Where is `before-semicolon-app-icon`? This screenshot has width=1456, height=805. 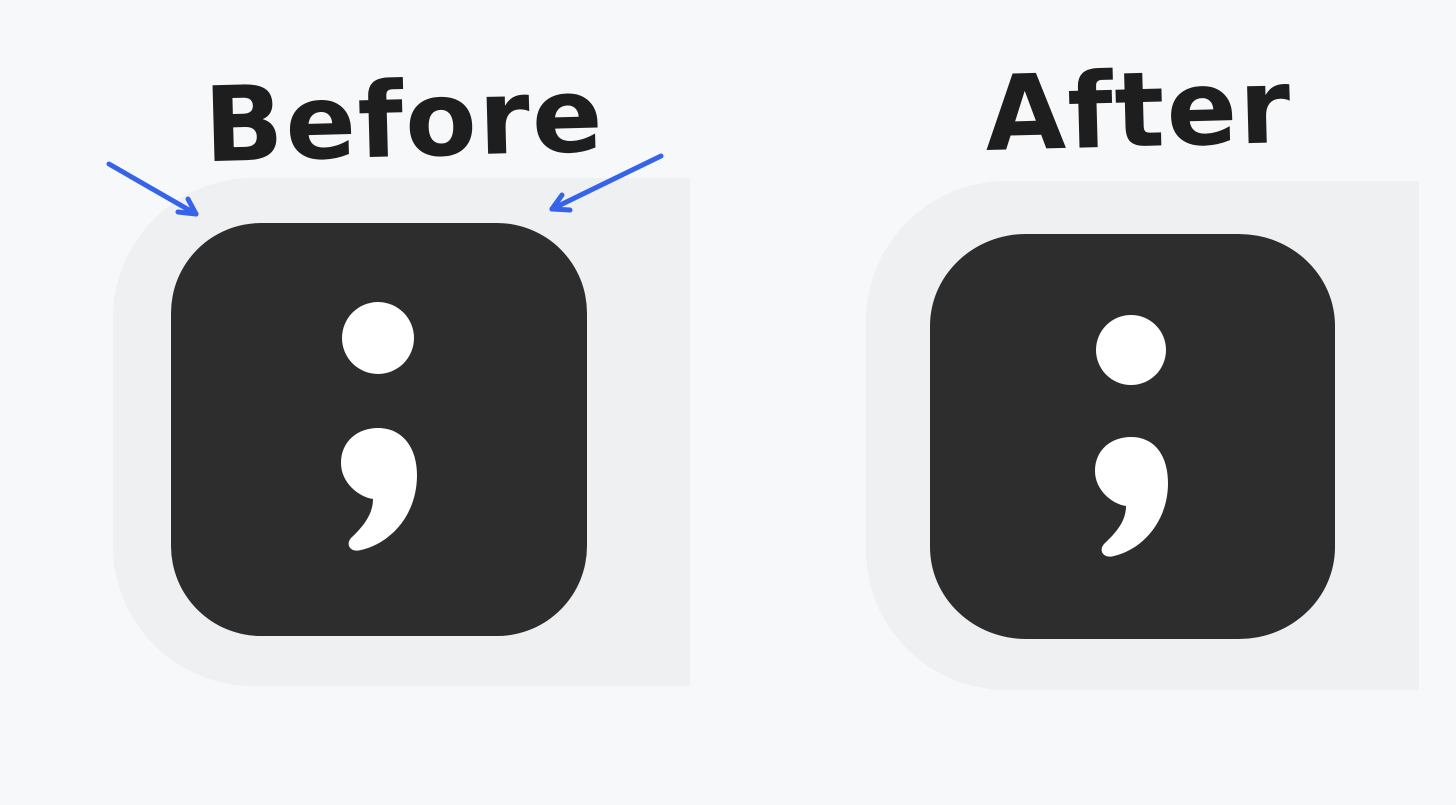
before-semicolon-app-icon is located at coordinates (379, 429).